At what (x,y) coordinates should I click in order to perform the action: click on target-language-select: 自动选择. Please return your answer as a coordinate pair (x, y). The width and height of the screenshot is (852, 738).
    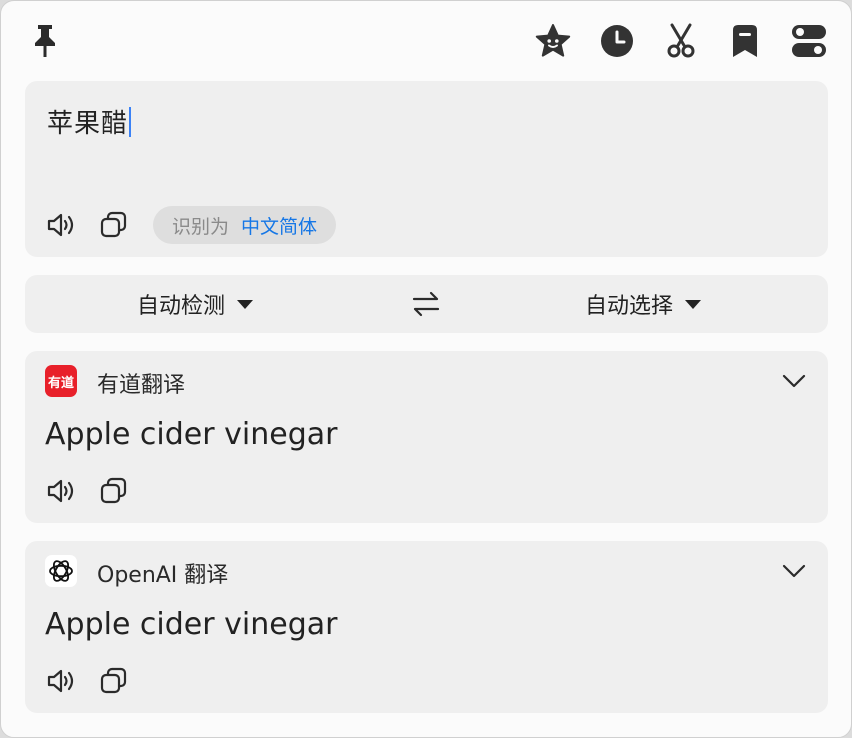
    Looking at the image, I should click on (643, 304).